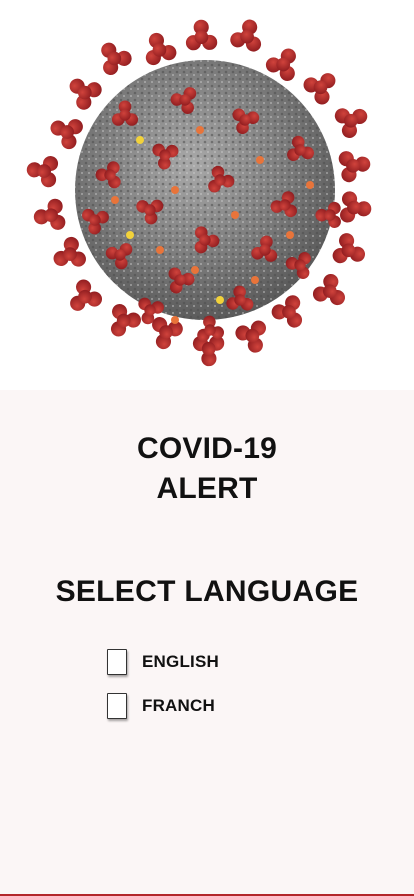 Image resolution: width=414 pixels, height=896 pixels. I want to click on franch-checkbox, so click(117, 706).